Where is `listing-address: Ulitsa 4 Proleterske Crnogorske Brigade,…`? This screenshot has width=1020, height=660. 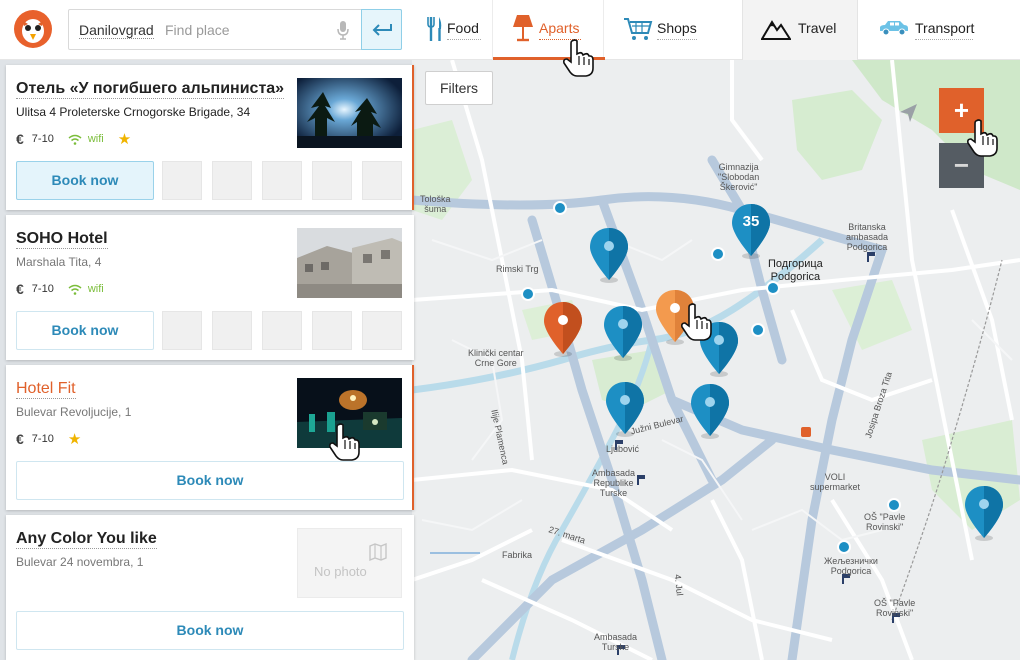
listing-address: Ulitsa 4 Proleterske Crnogorske Brigade,… is located at coordinates (133, 112).